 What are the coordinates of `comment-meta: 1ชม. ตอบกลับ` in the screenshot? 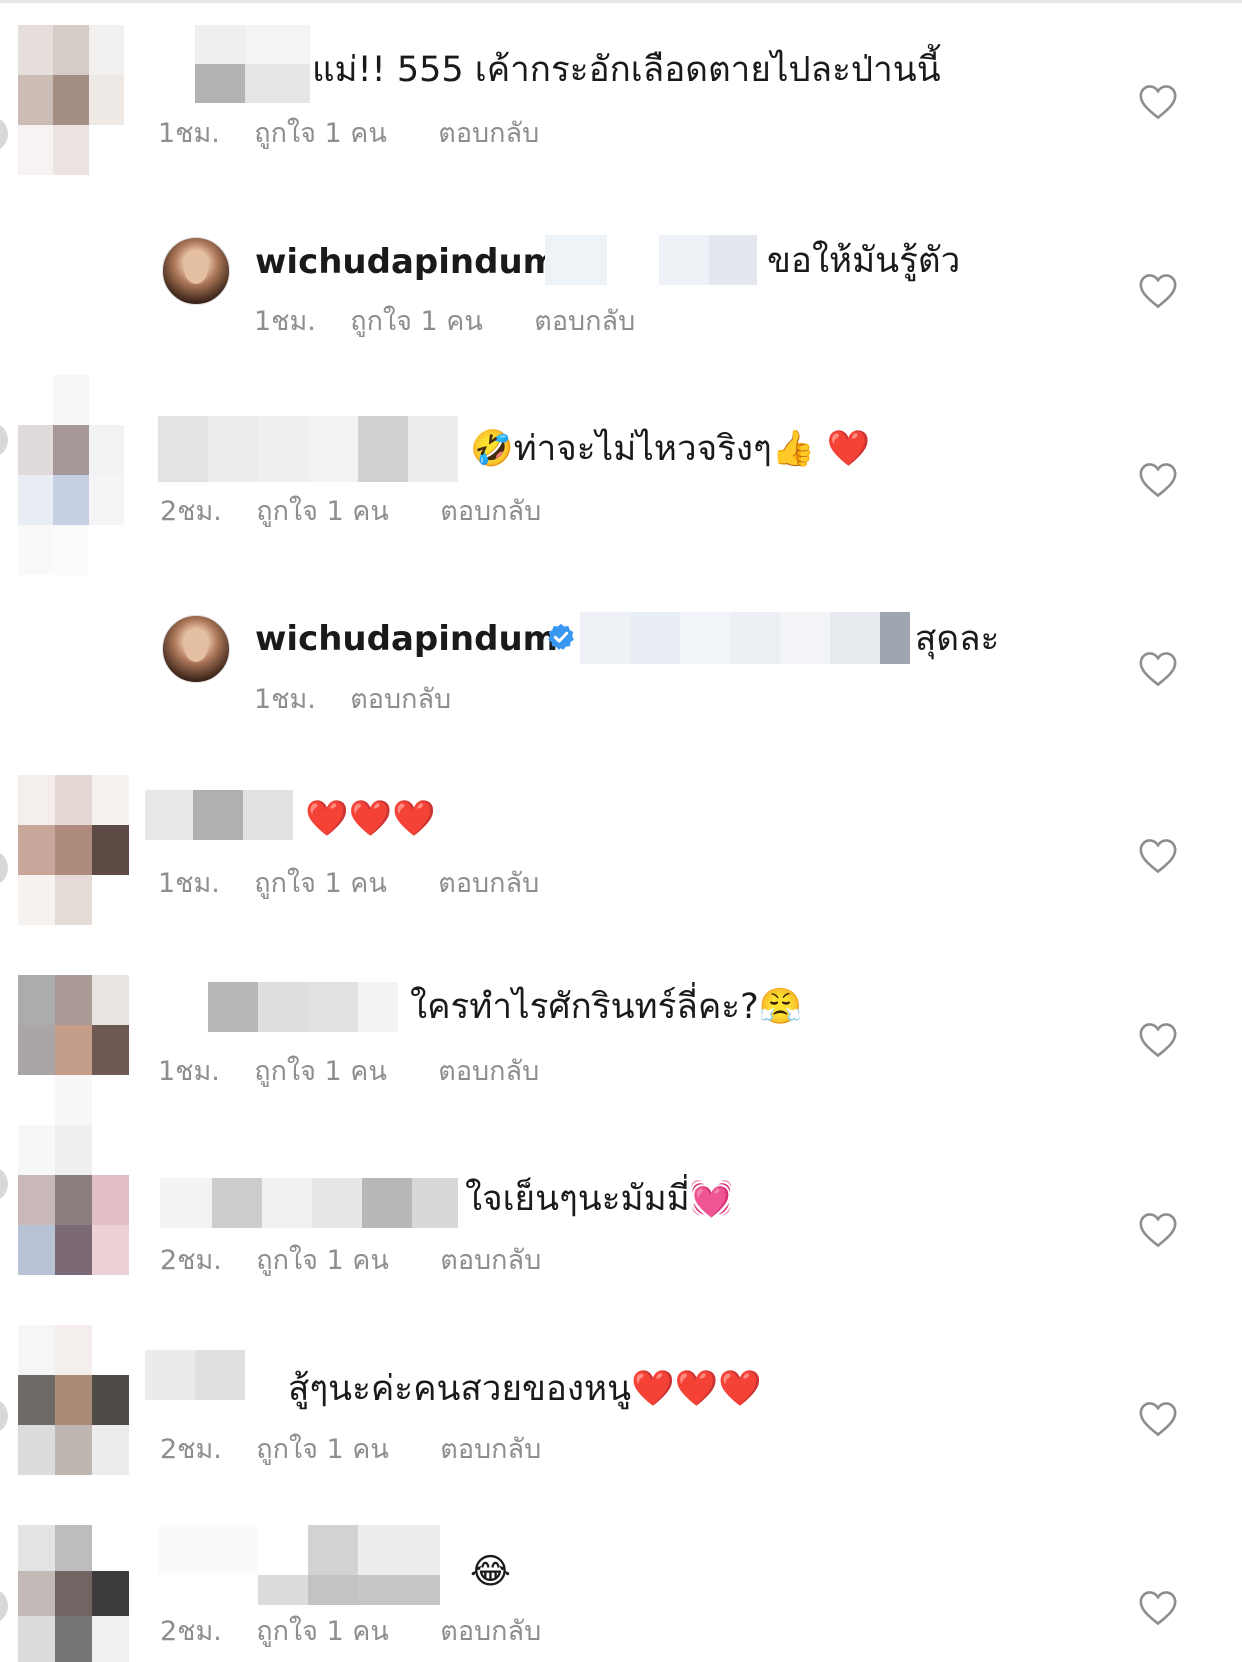 It's located at (352, 699).